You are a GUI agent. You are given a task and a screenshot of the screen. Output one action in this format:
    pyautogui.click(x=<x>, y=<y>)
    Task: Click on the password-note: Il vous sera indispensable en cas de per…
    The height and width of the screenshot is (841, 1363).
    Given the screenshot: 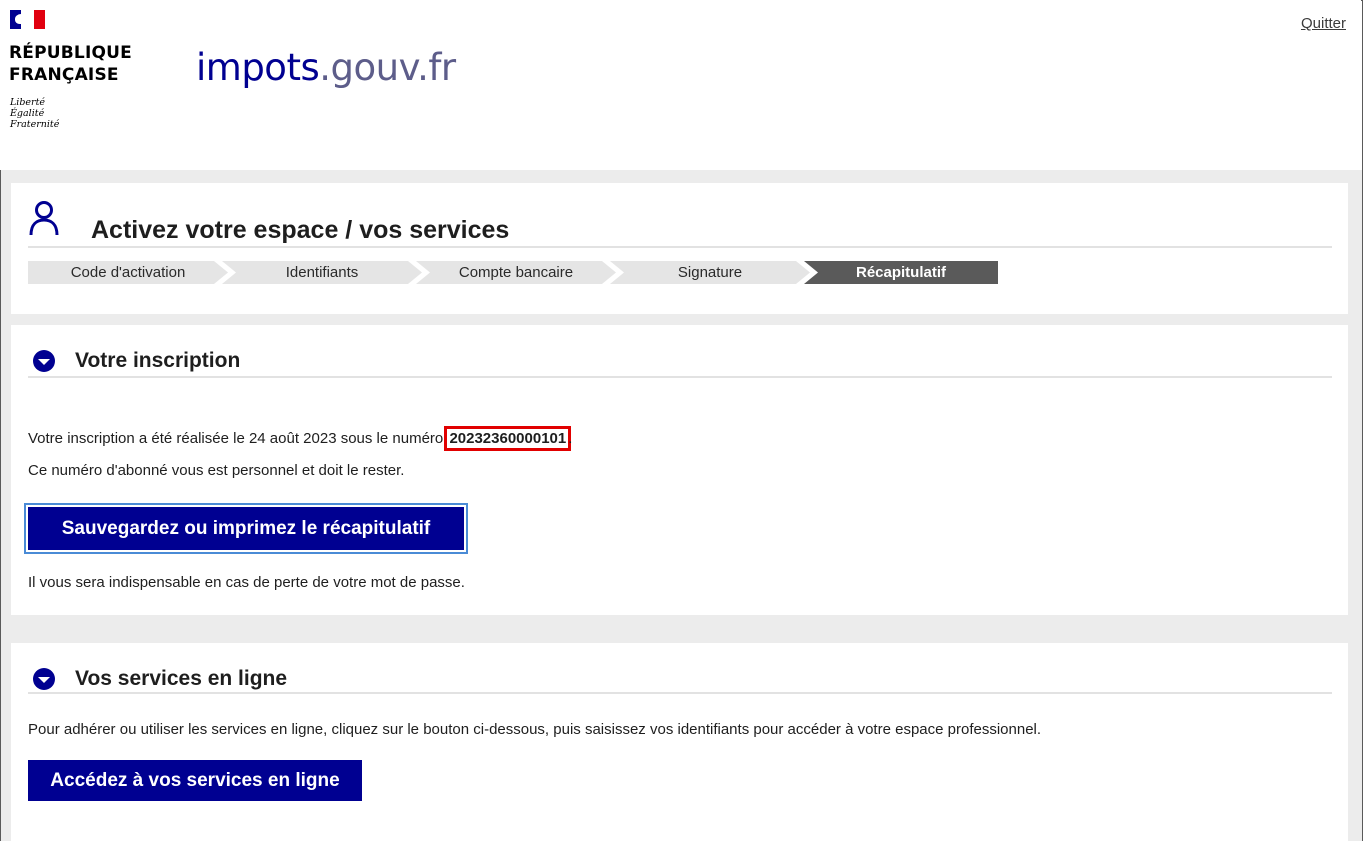 What is the action you would take?
    pyautogui.click(x=246, y=582)
    